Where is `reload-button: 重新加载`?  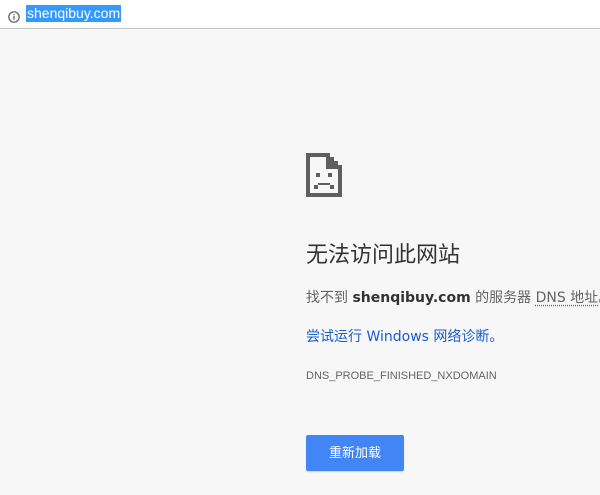
reload-button: 重新加载 is located at coordinates (355, 453).